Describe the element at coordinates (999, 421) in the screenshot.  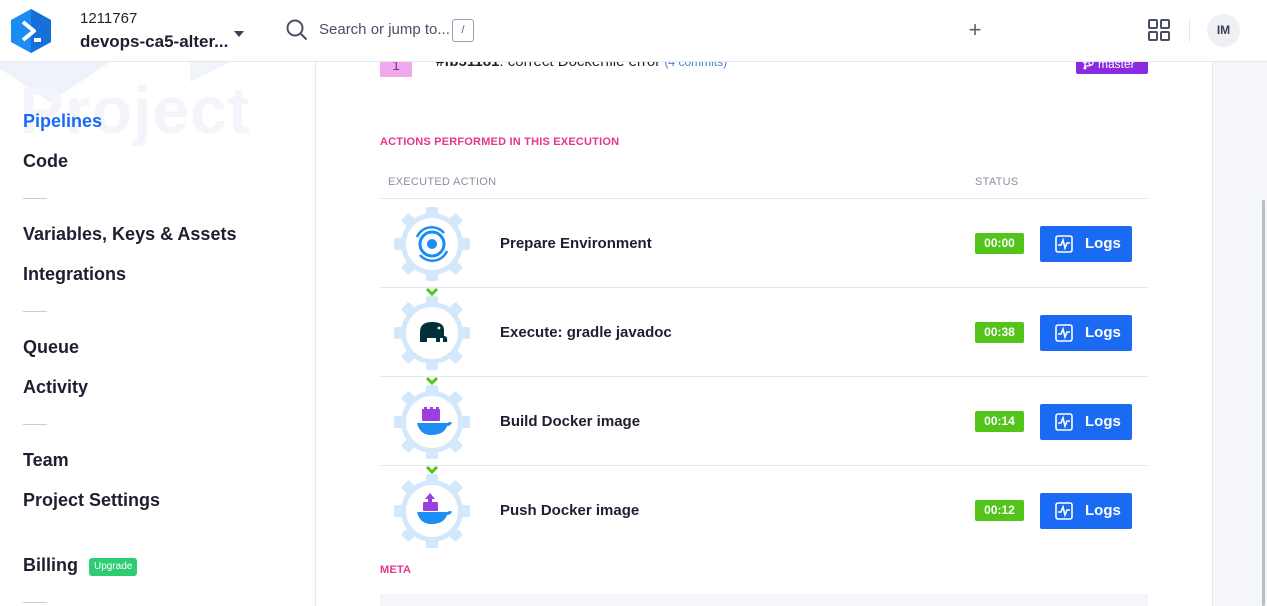
I see `status-badge: 00:14` at that location.